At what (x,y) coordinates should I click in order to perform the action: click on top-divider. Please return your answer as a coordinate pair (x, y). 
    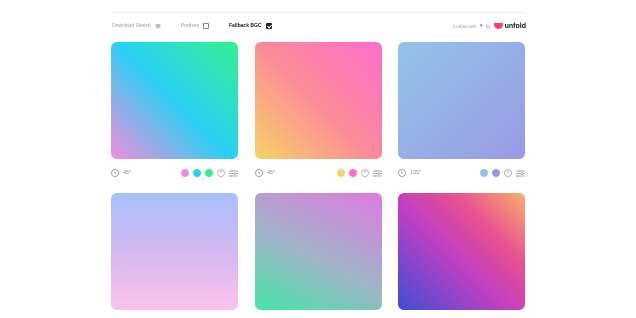
    Looking at the image, I should click on (319, 12).